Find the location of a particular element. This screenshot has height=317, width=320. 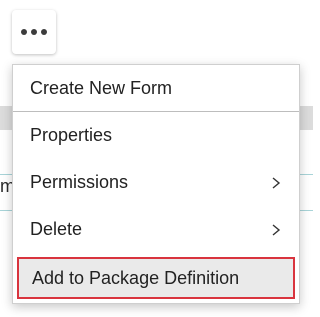

more-horizontal-icon is located at coordinates (34, 32).